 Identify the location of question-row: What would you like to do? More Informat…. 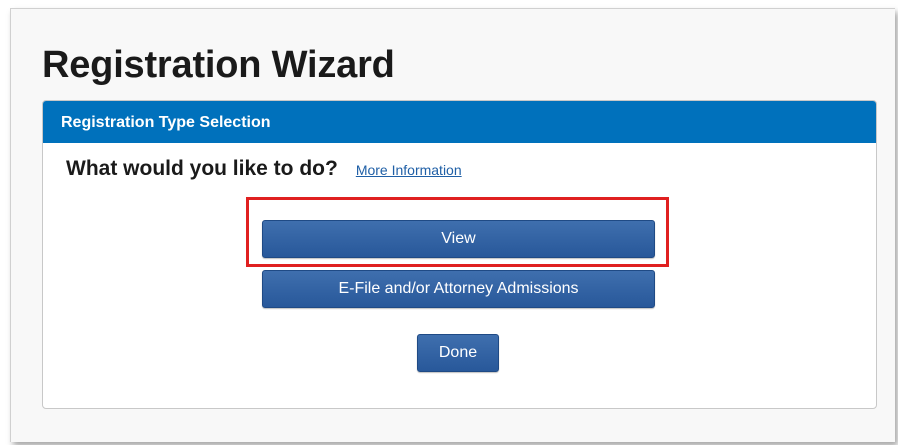
(264, 169).